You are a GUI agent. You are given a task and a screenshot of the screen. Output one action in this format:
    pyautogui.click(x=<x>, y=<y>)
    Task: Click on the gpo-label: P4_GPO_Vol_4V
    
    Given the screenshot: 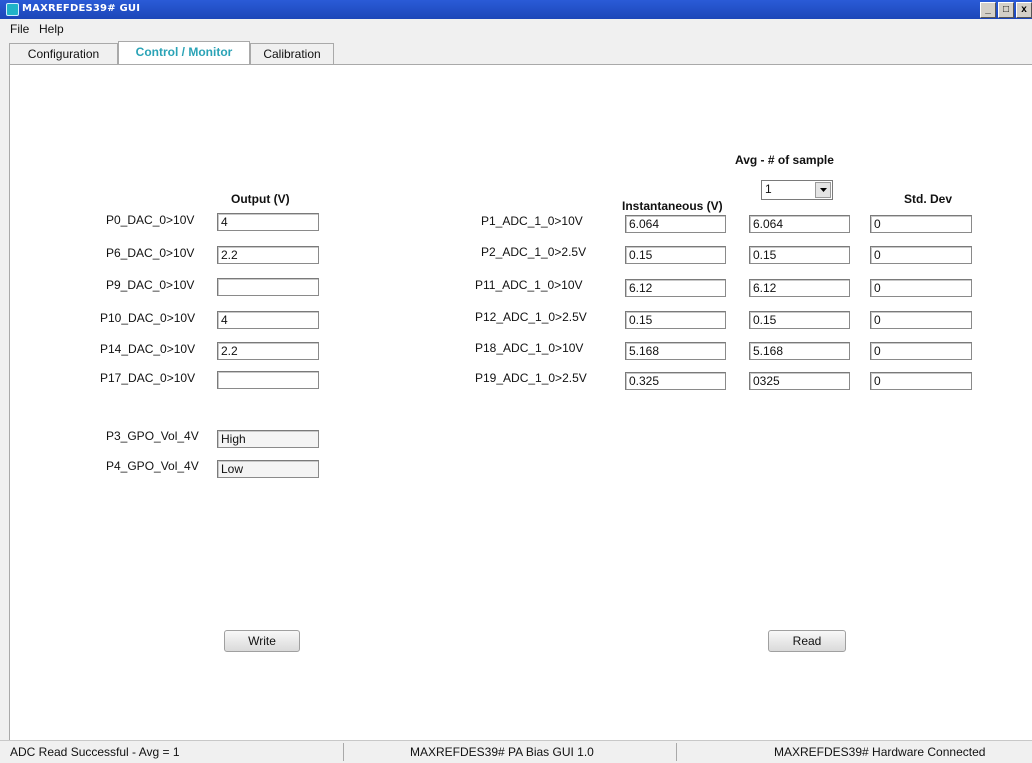 What is the action you would take?
    pyautogui.click(x=152, y=466)
    